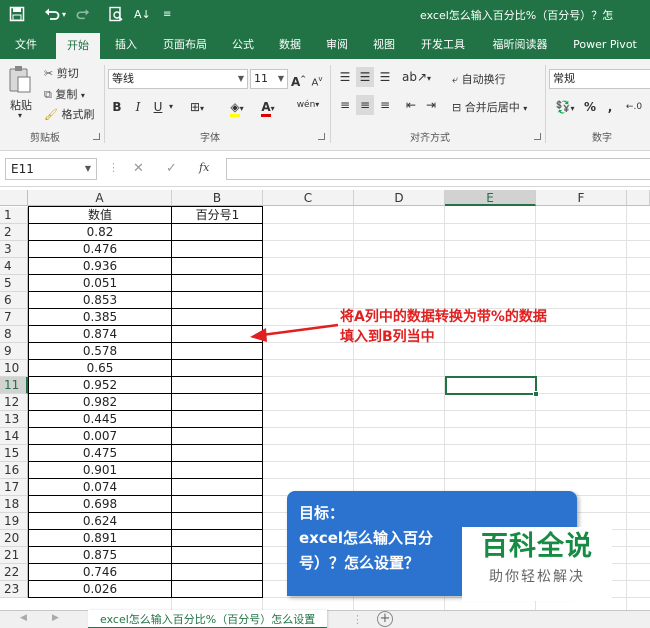 The height and width of the screenshot is (628, 650). Describe the element at coordinates (537, 136) in the screenshot. I see `alignment-launcher-icon` at that location.